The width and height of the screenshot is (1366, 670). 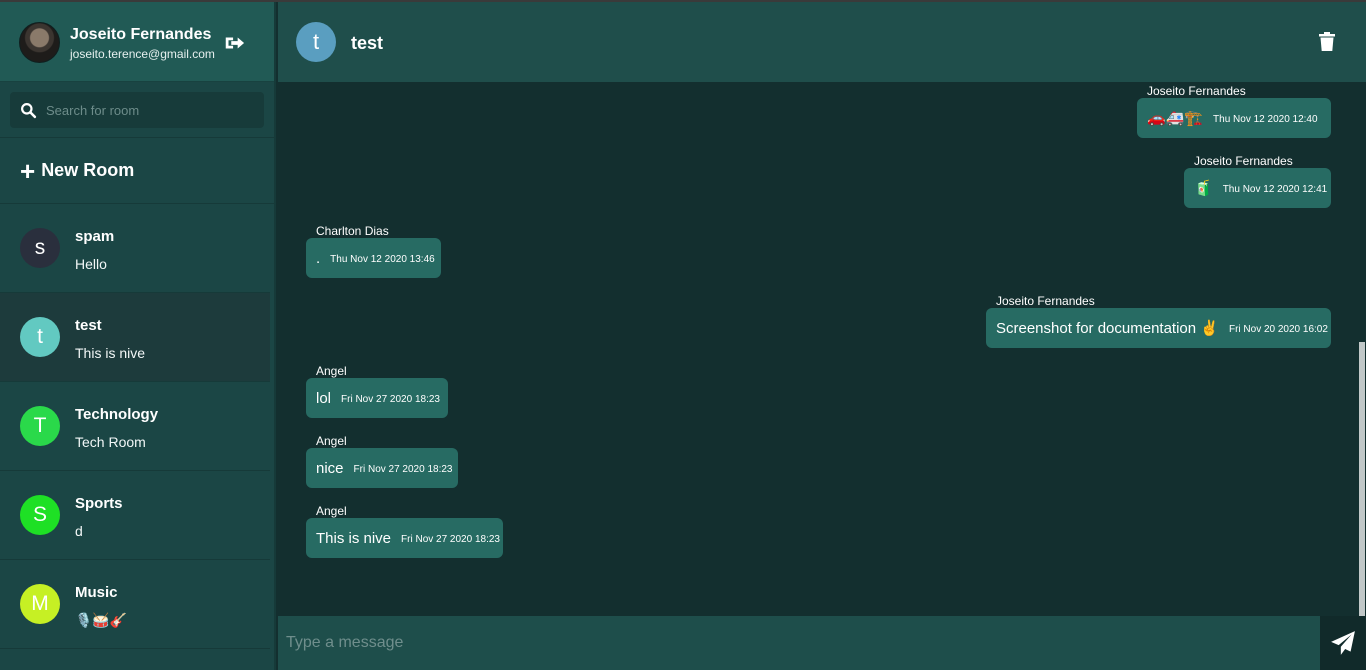 I want to click on room-last-message: d, so click(x=79, y=531).